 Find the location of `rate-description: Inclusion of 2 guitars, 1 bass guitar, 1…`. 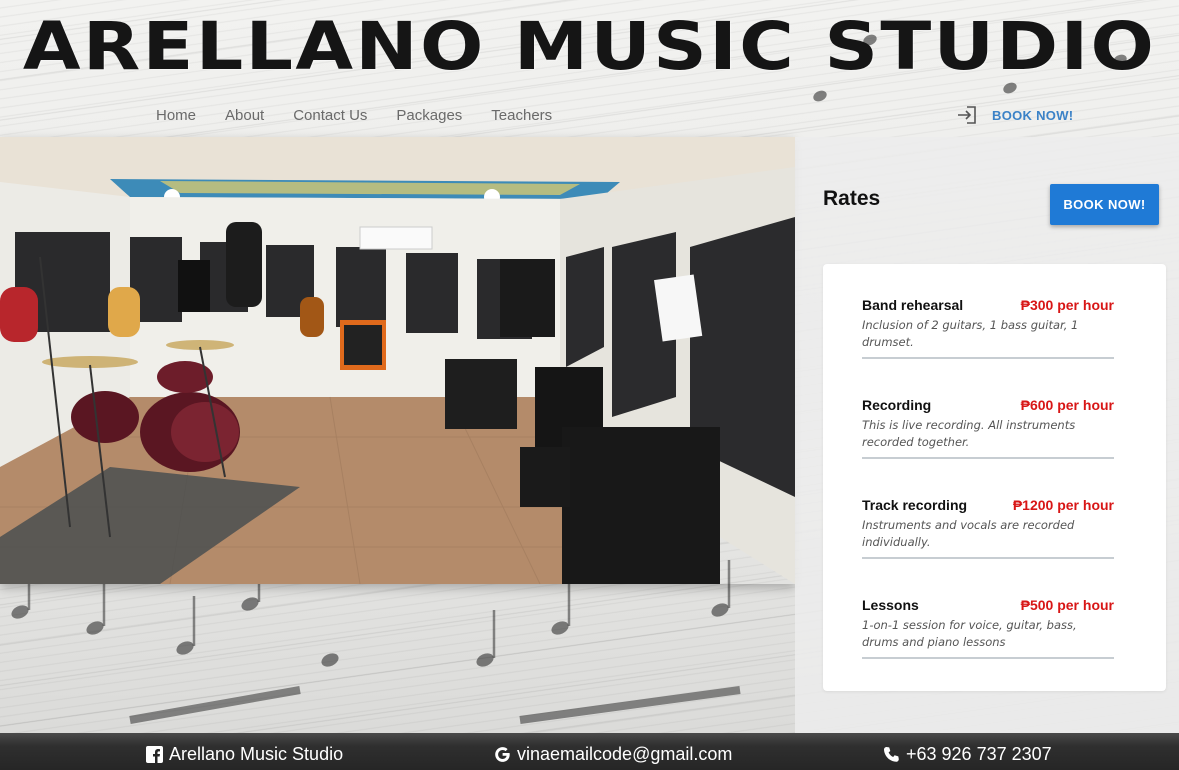

rate-description: Inclusion of 2 guitars, 1 bass guitar, 1… is located at coordinates (970, 333).